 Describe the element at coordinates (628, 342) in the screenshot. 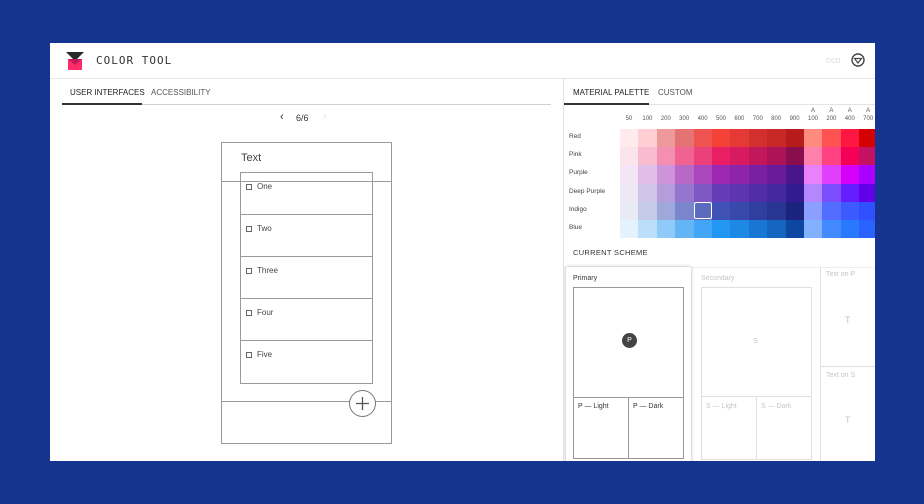

I see `primary-swatch: P` at that location.